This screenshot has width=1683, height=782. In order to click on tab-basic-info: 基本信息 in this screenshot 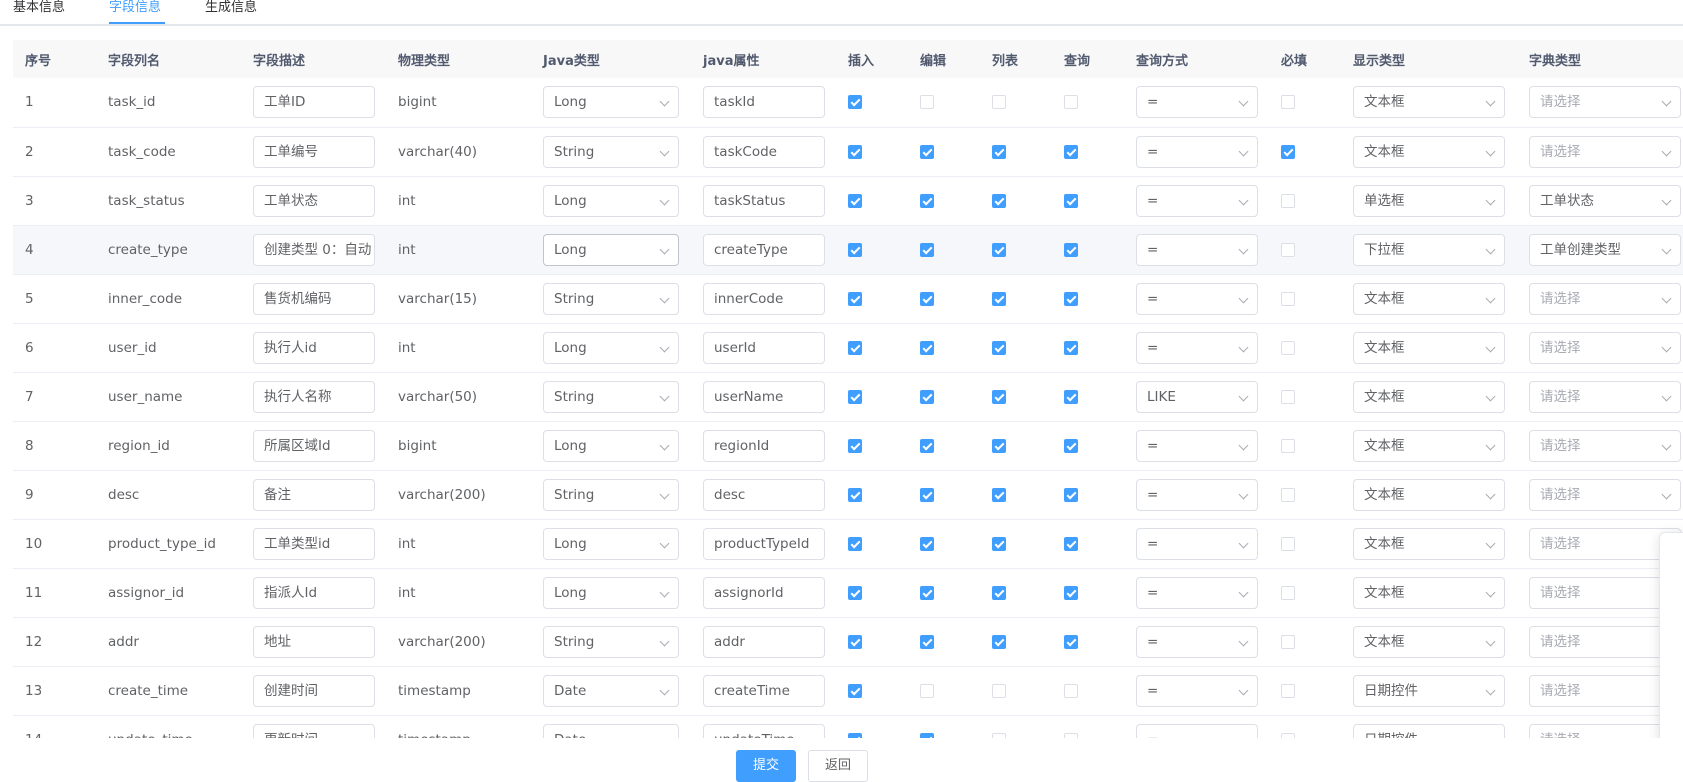, I will do `click(39, 8)`.